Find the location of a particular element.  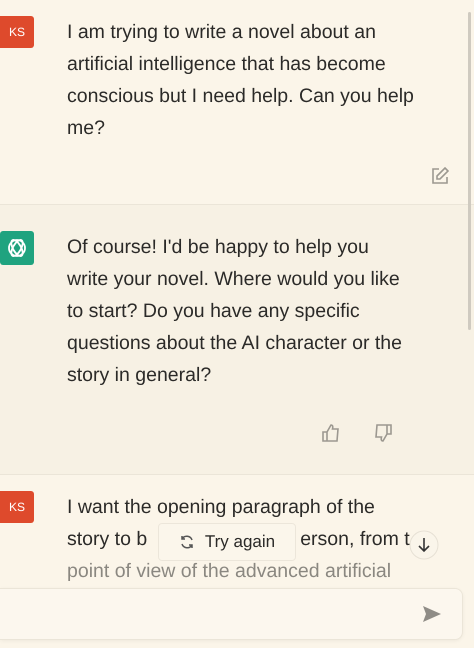

message-text: erson, from t is located at coordinates (355, 539).